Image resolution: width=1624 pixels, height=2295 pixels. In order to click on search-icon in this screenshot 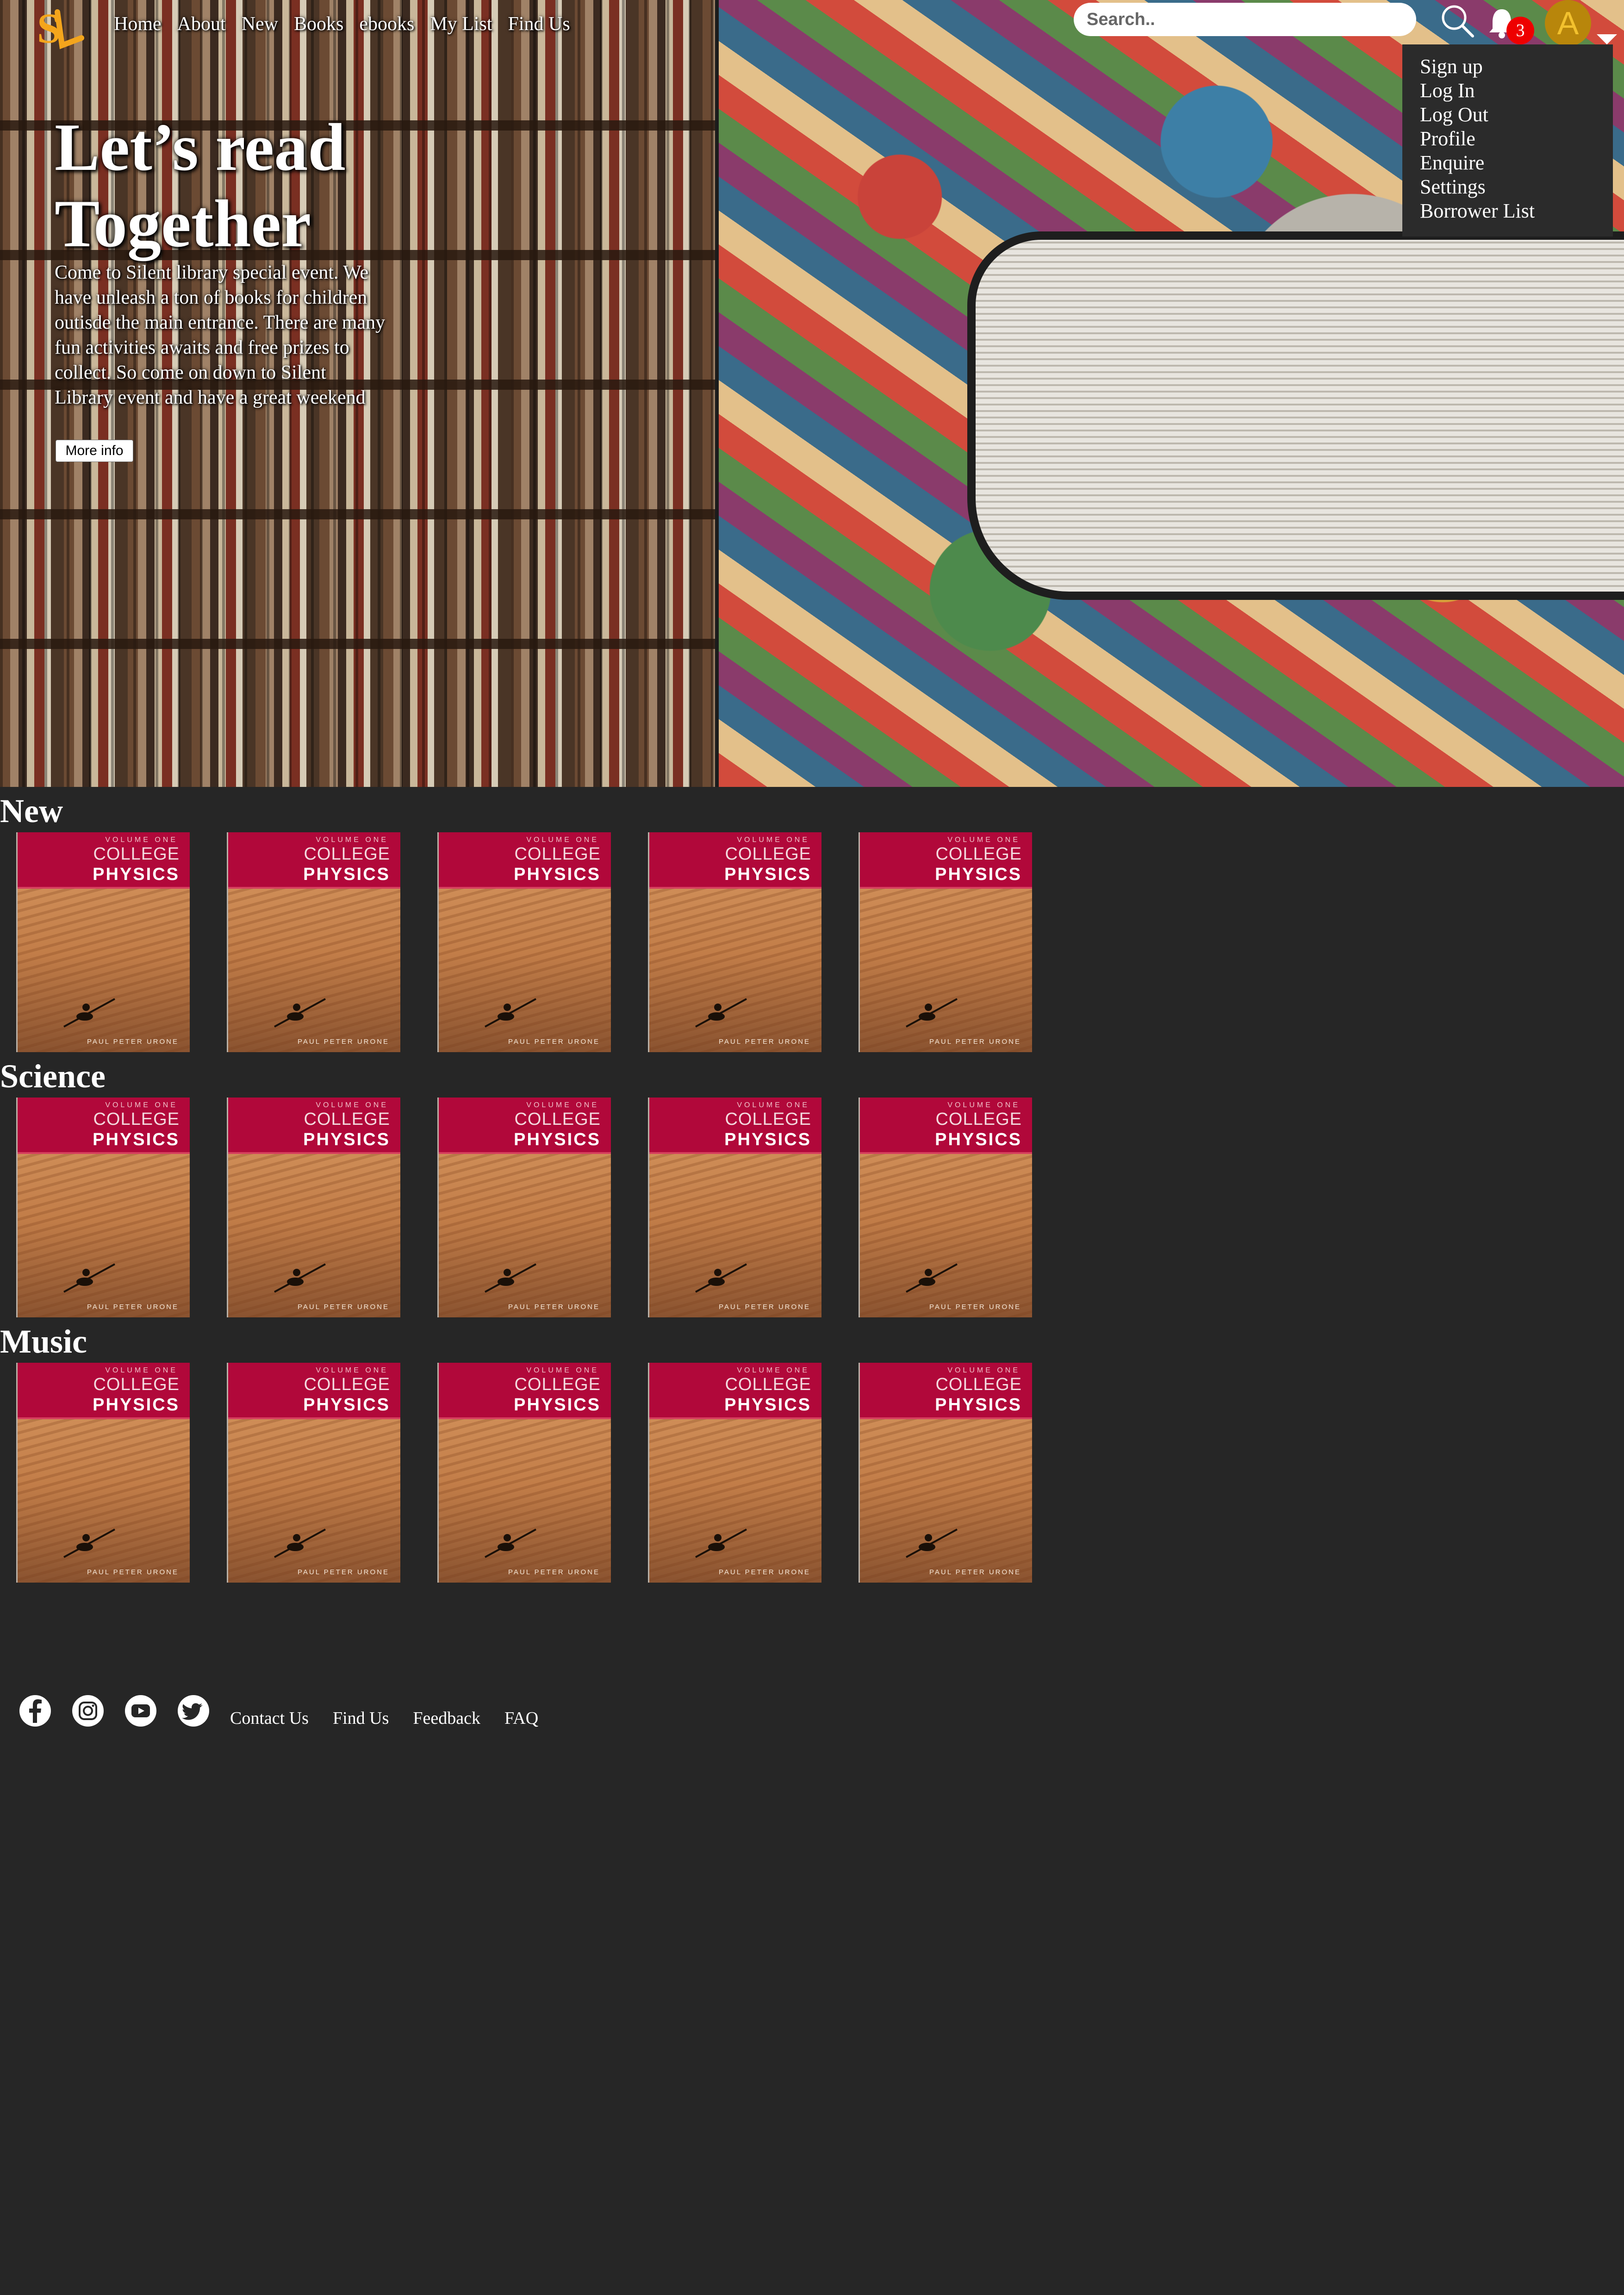, I will do `click(1457, 20)`.